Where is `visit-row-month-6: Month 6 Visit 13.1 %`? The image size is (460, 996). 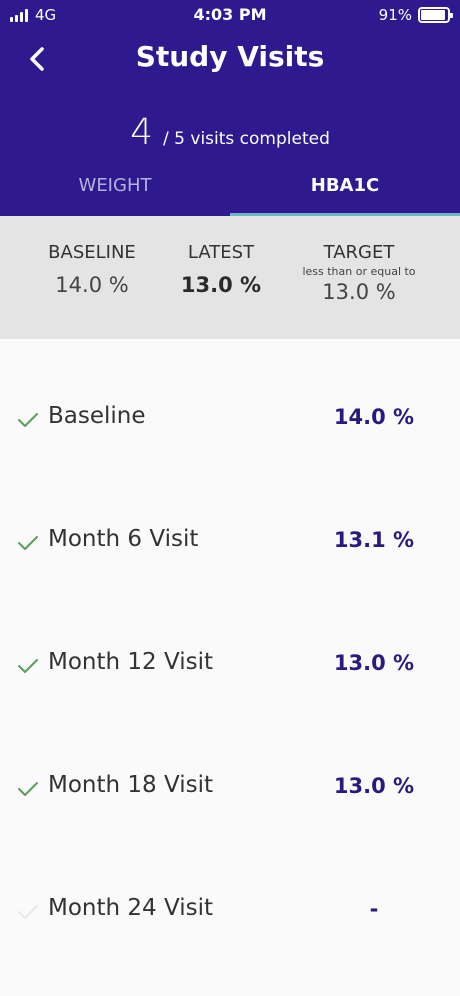
visit-row-month-6: Month 6 Visit 13.1 % is located at coordinates (230, 542).